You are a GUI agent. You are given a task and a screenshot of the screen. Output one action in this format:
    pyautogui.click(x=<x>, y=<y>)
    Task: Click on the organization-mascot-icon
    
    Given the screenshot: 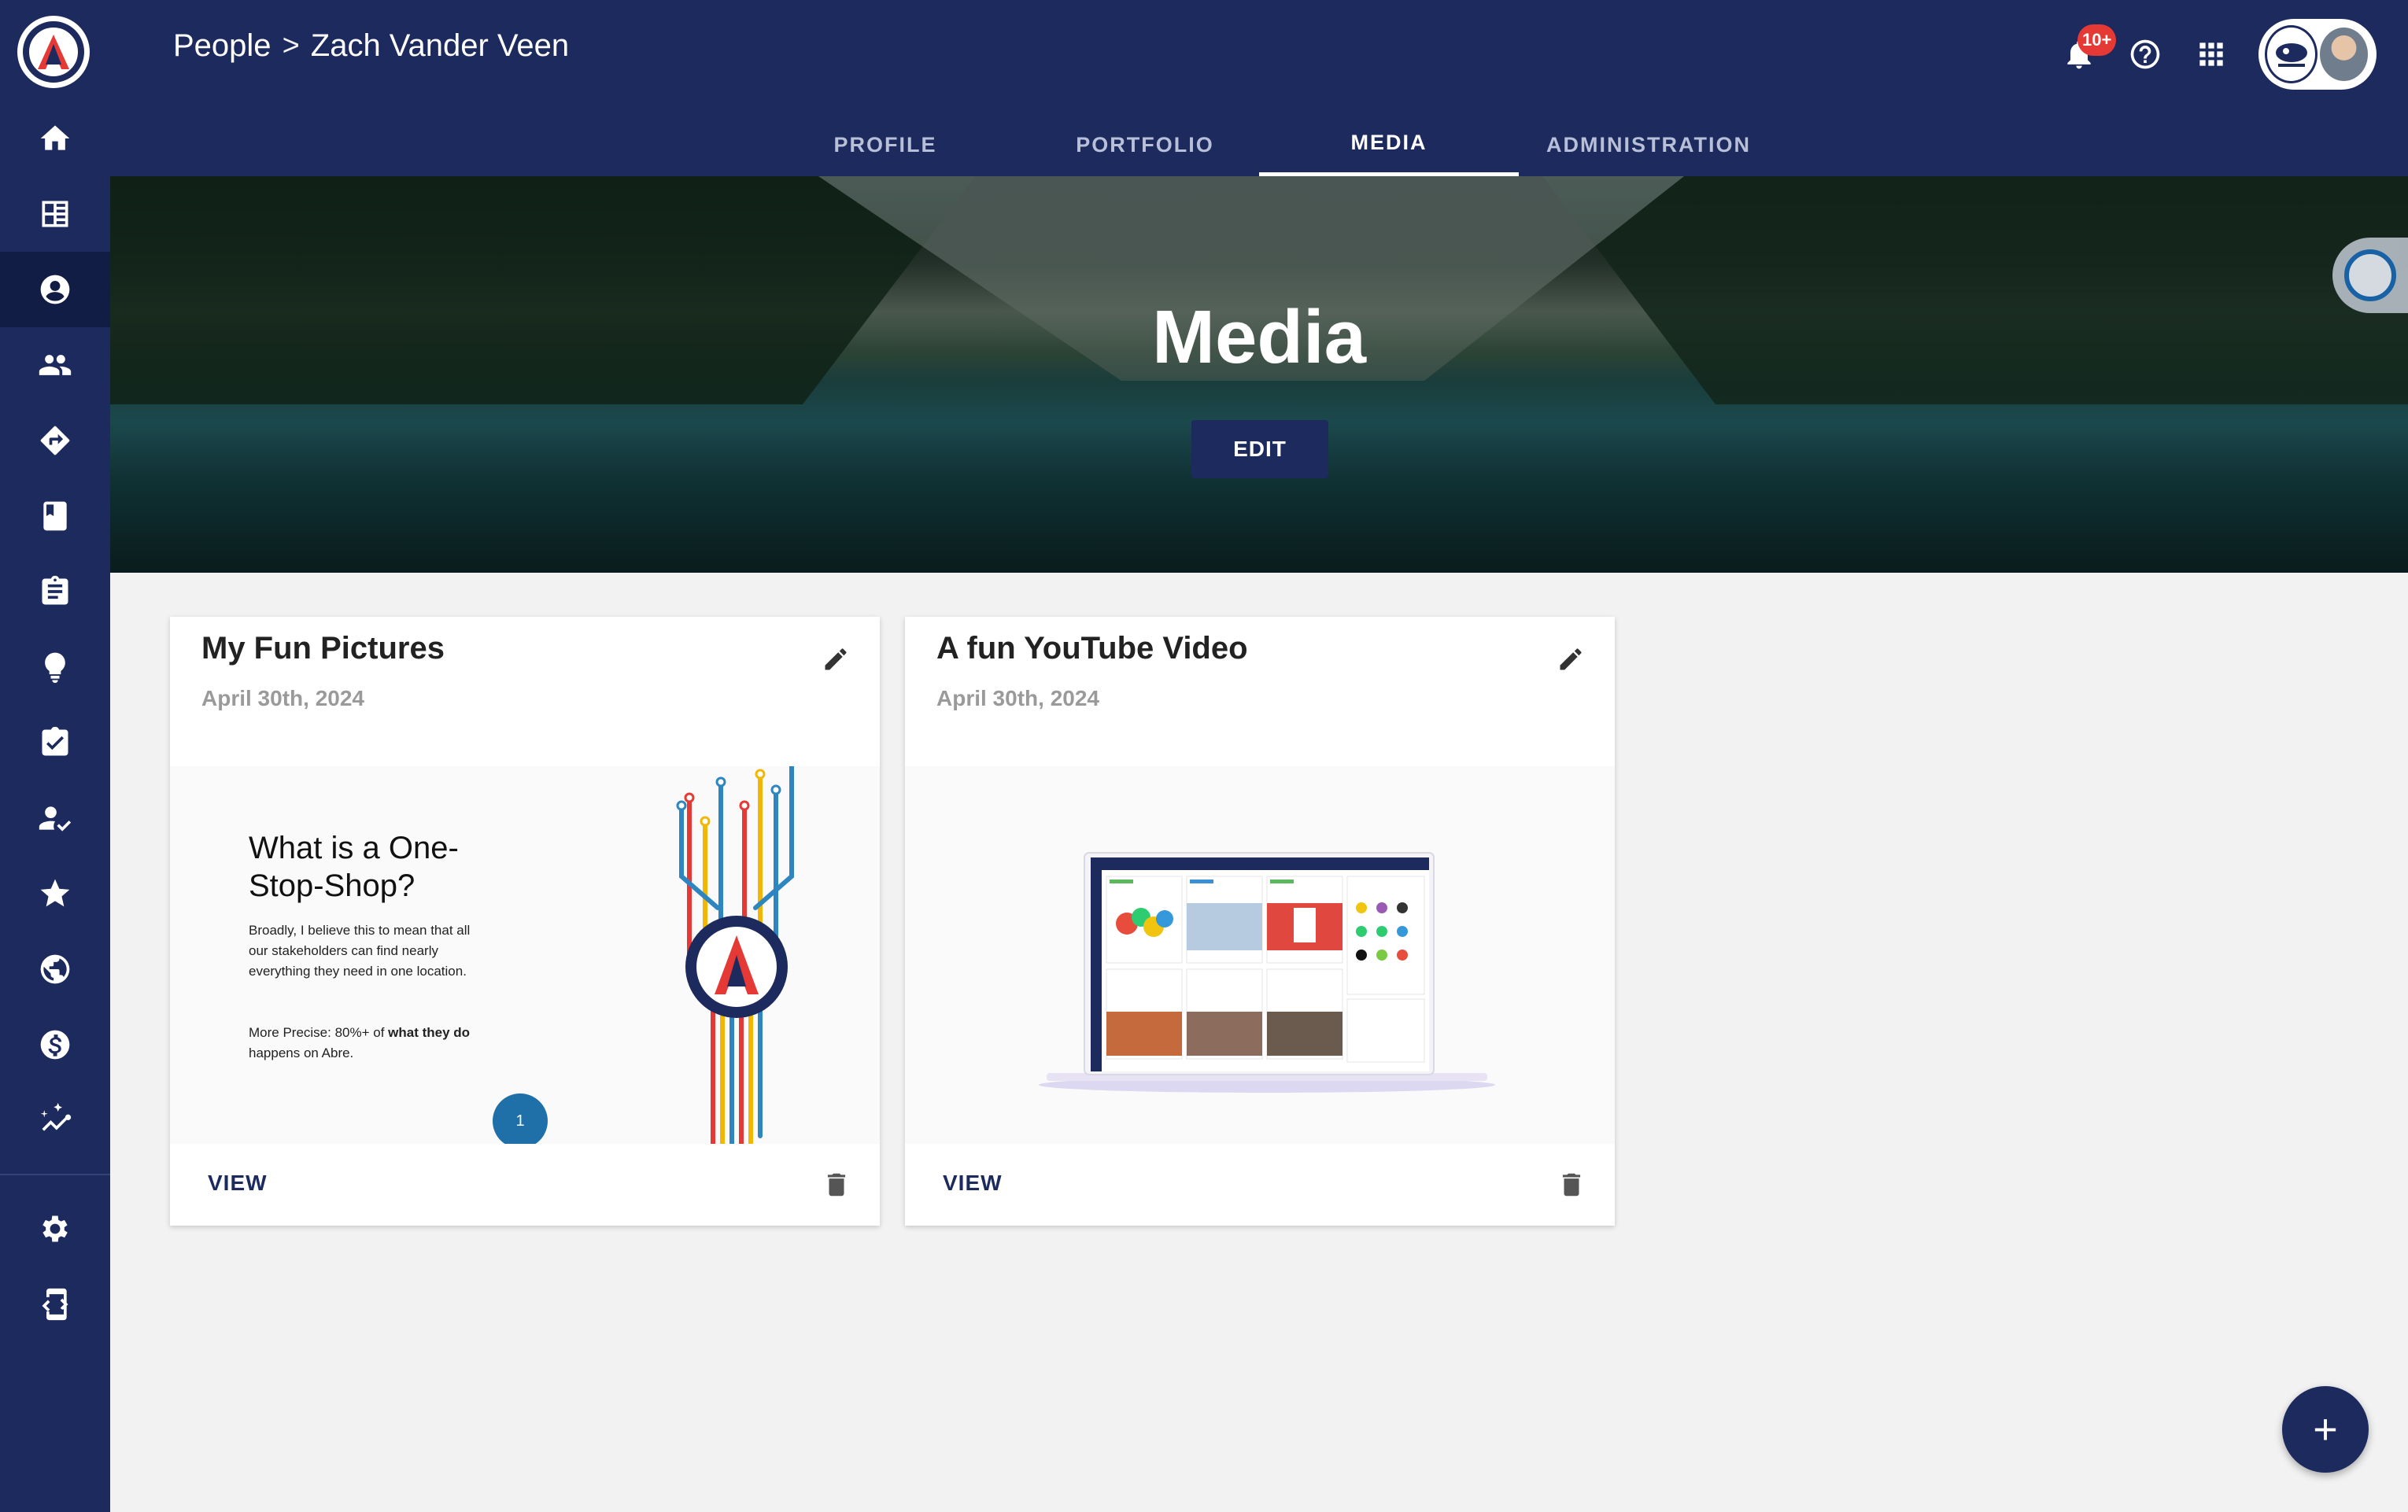 What is the action you would take?
    pyautogui.click(x=2291, y=55)
    